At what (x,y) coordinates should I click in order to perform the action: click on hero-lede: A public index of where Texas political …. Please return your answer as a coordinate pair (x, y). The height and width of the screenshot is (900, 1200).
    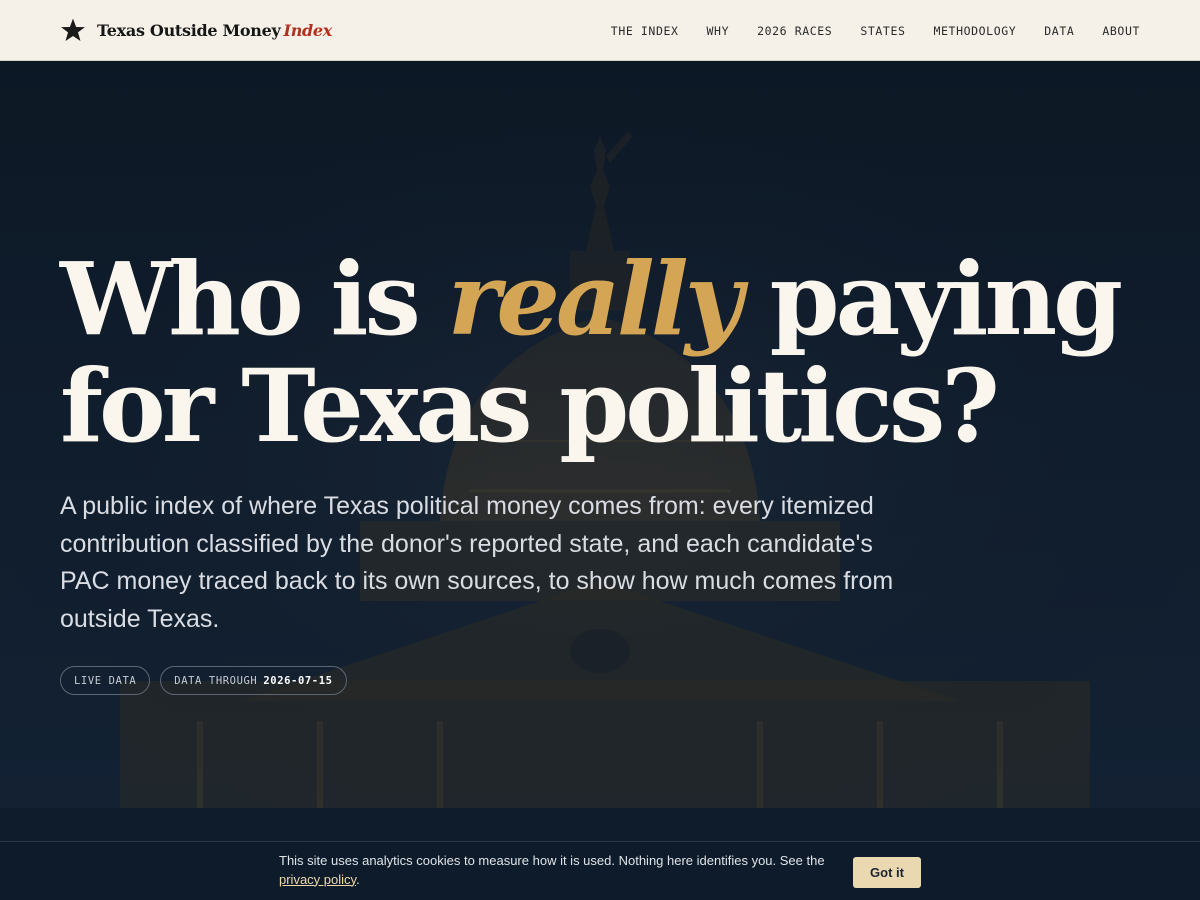
    Looking at the image, I should click on (477, 562).